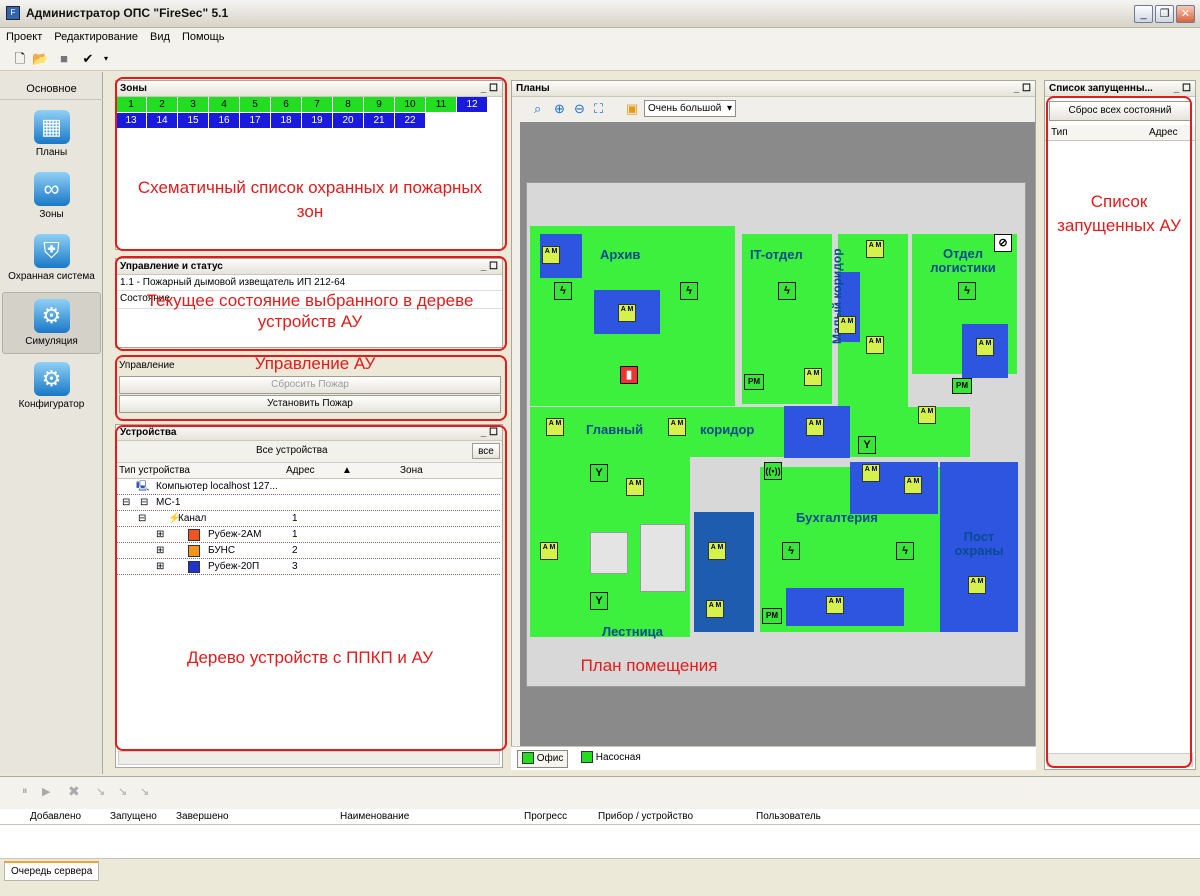 Image resolution: width=1200 pixels, height=896 pixels. What do you see at coordinates (620, 254) in the screenshot?
I see `label-archive: Архив` at bounding box center [620, 254].